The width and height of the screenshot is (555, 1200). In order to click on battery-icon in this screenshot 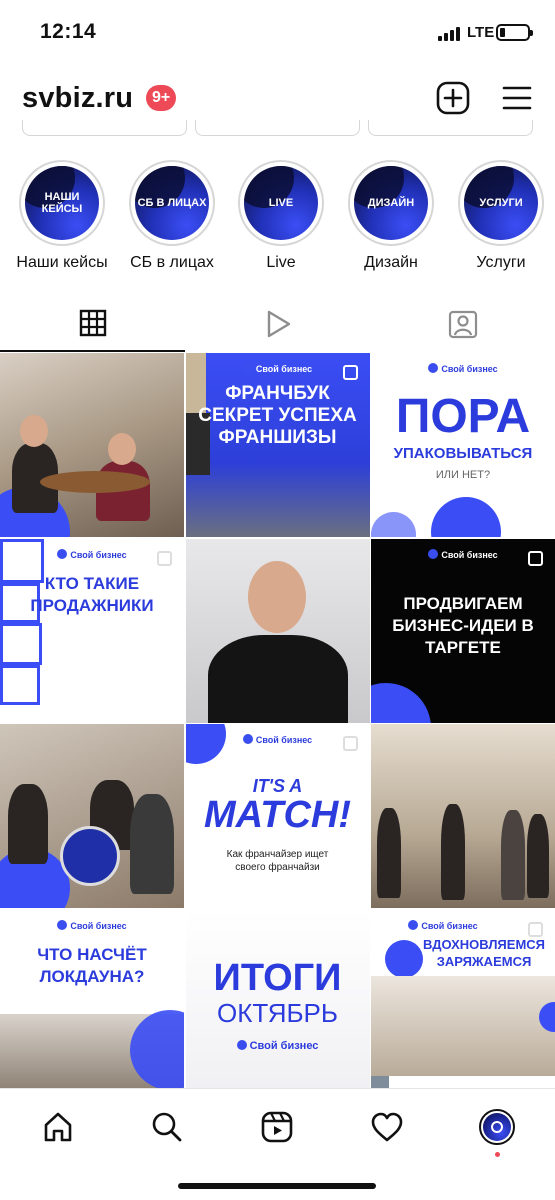, I will do `click(514, 32)`.